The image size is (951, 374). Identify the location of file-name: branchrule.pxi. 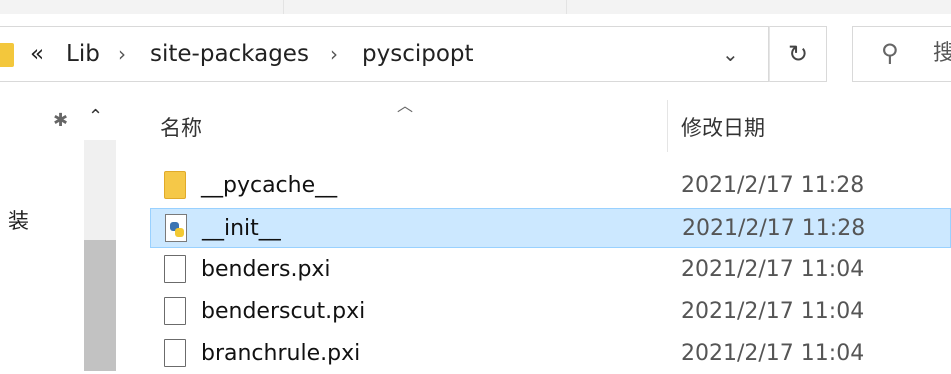
(281, 353).